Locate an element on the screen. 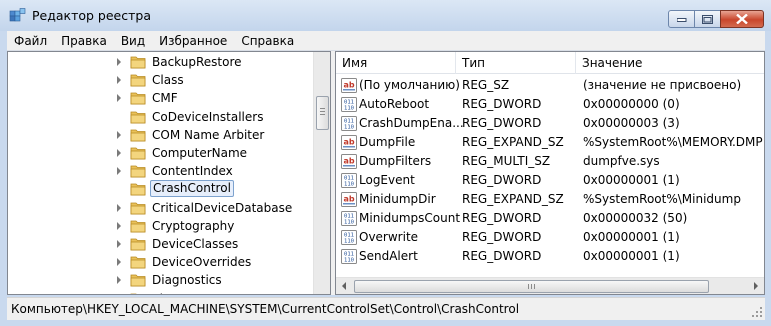 This screenshot has height=326, width=771. tree-item: CriticalDeviceDatabase is located at coordinates (160, 208).